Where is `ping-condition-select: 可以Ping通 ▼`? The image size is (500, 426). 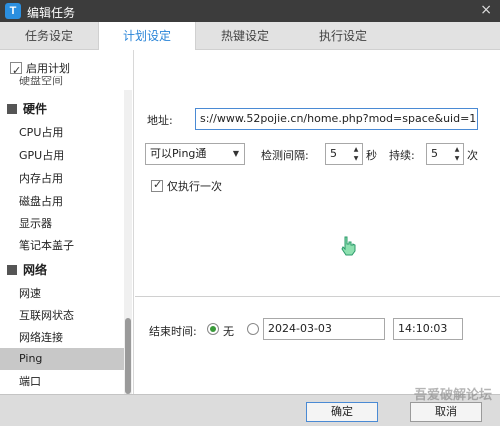 ping-condition-select: 可以Ping通 ▼ is located at coordinates (195, 154).